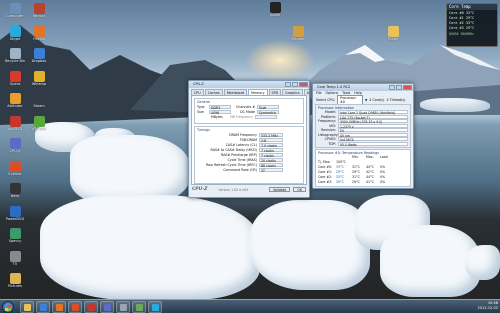 The width and height of the screenshot is (500, 313). Describe the element at coordinates (201, 106) in the screenshot. I see `type-label: Type` at that location.